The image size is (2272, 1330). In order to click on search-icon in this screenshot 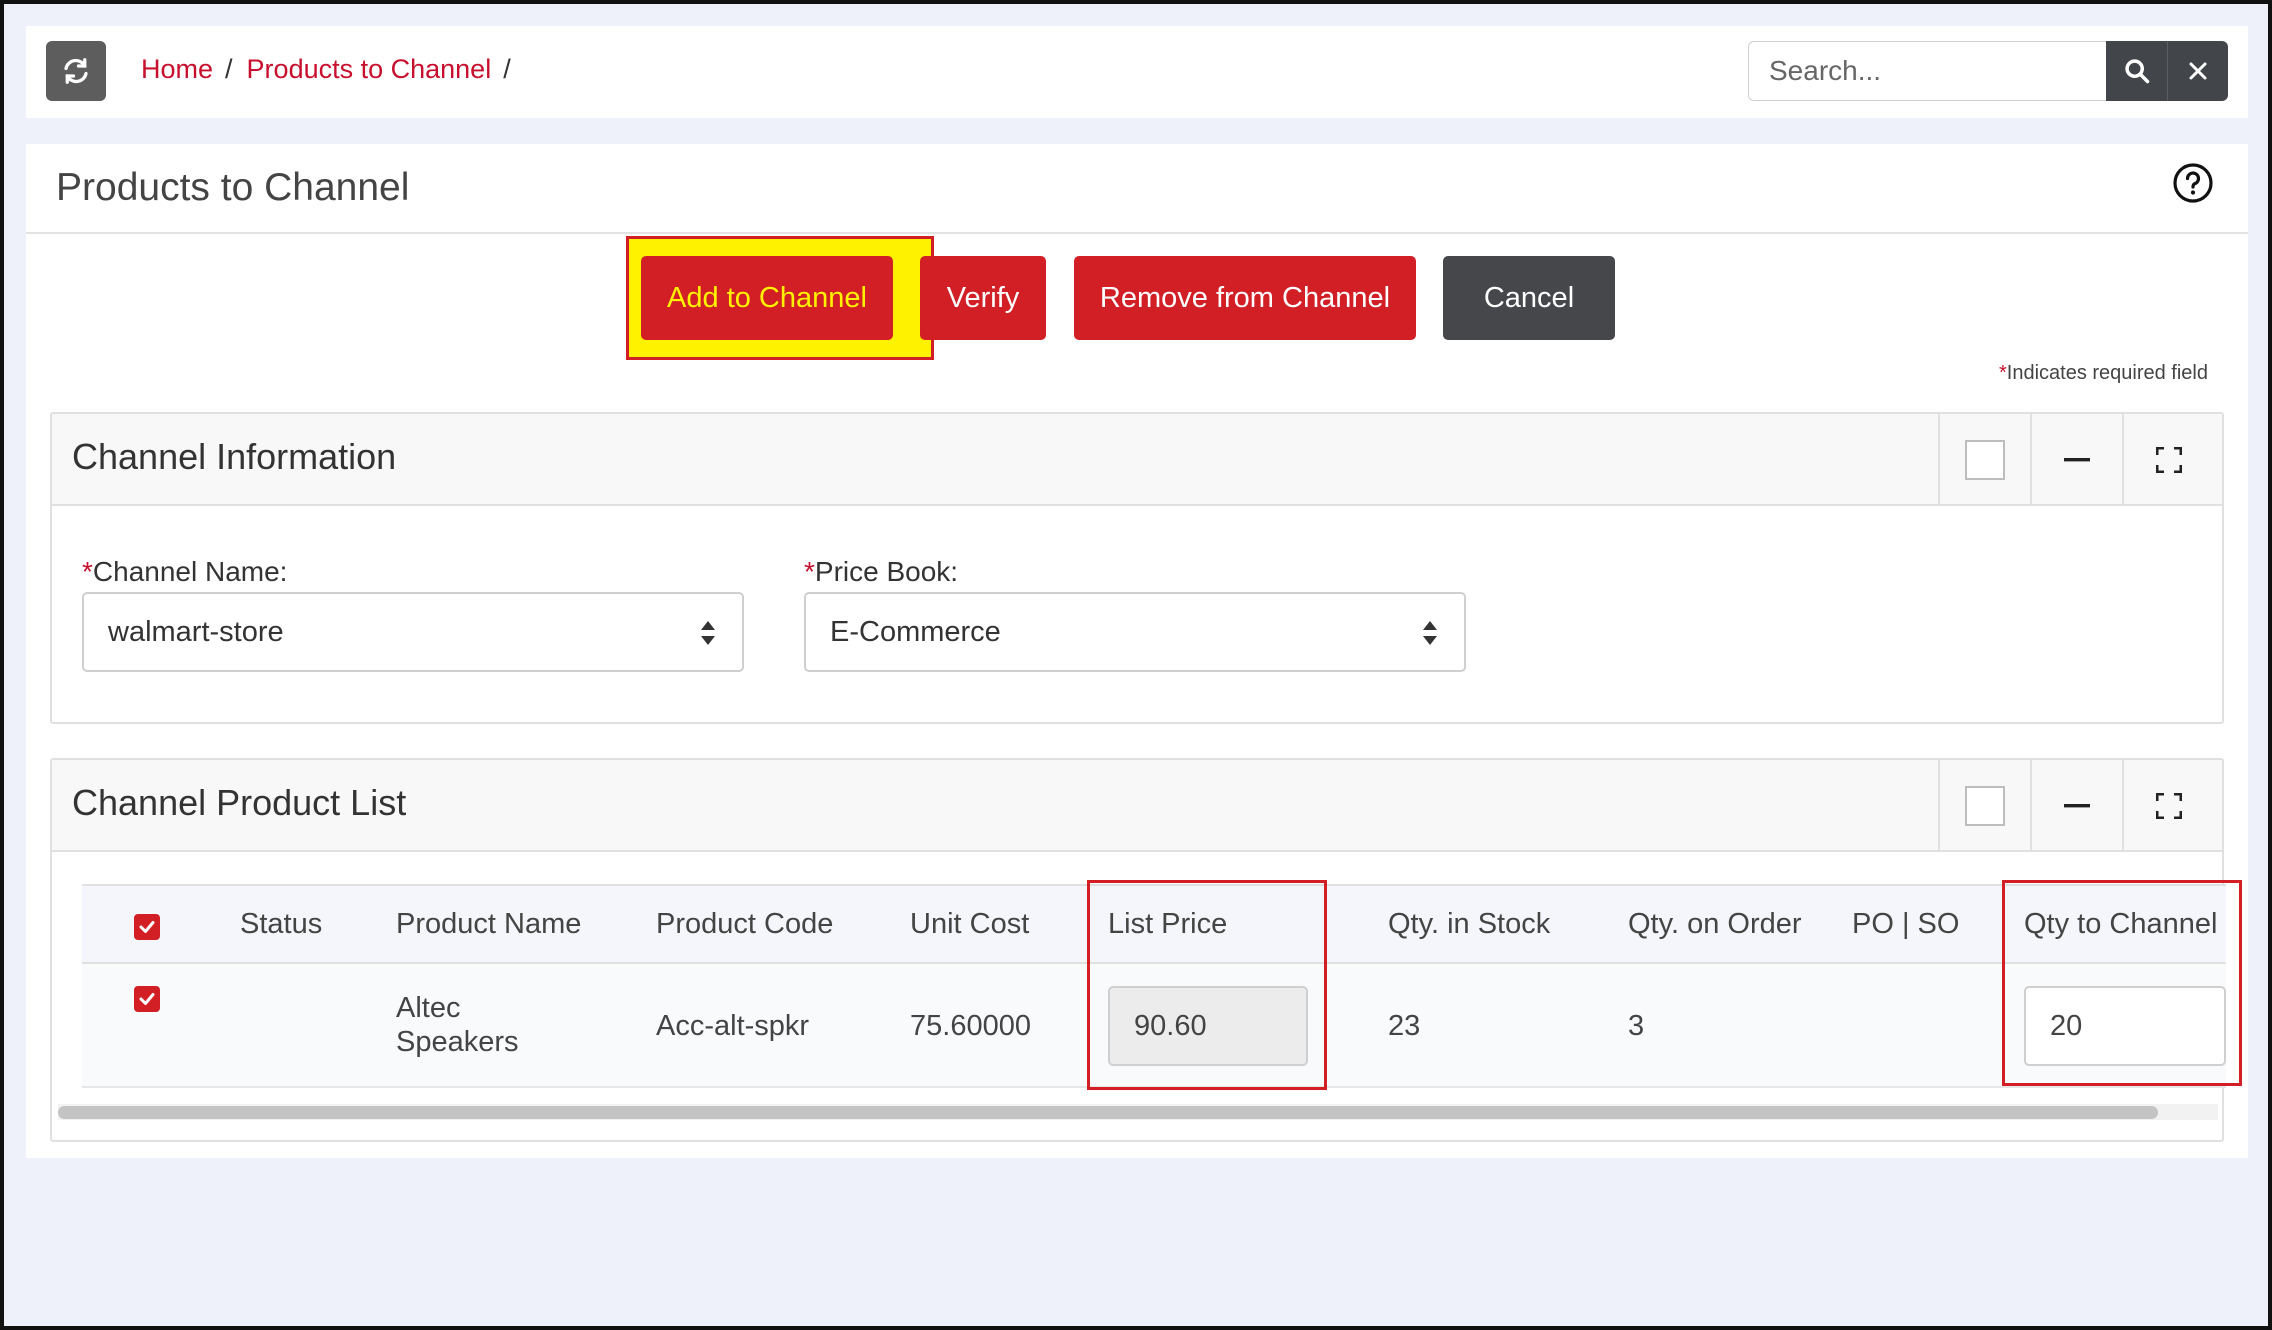, I will do `click(2136, 71)`.